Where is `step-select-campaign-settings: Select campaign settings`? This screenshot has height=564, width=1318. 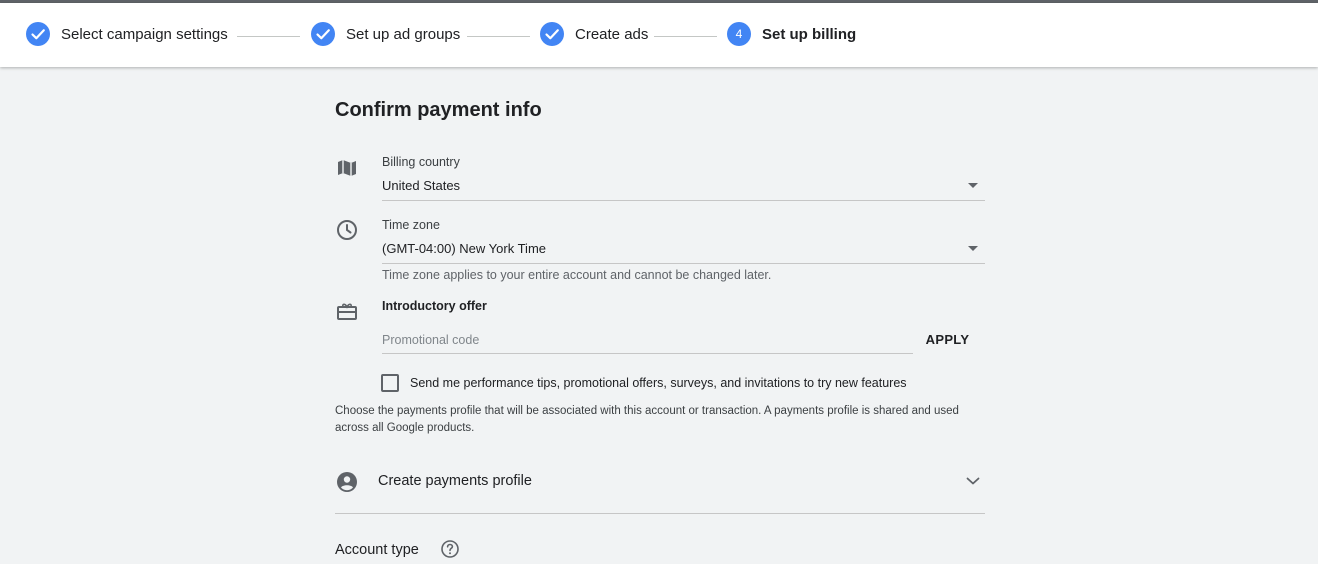 step-select-campaign-settings: Select campaign settings is located at coordinates (127, 34).